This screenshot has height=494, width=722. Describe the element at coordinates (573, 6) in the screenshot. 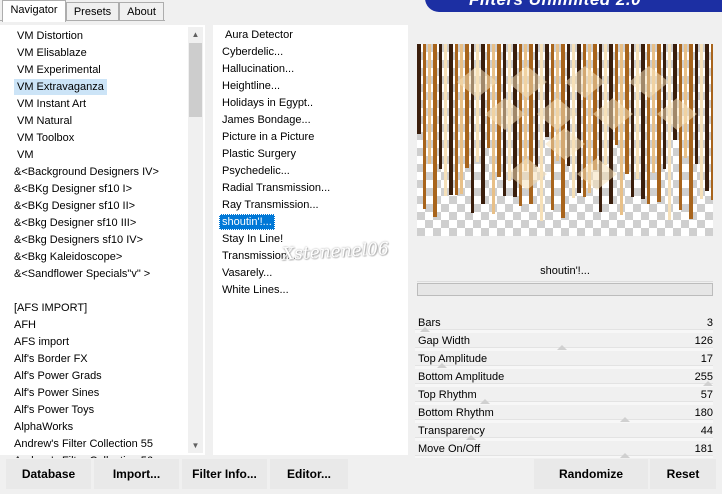

I see `filters-unlimited-logo: Filters Unlimited 2.0` at that location.